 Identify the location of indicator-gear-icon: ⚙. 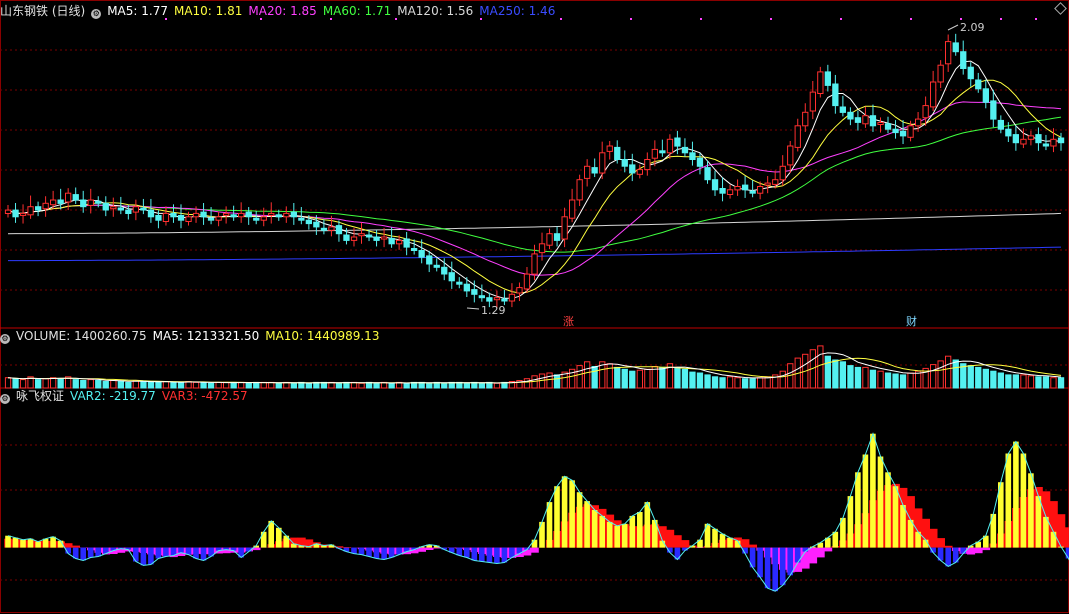
(5, 399).